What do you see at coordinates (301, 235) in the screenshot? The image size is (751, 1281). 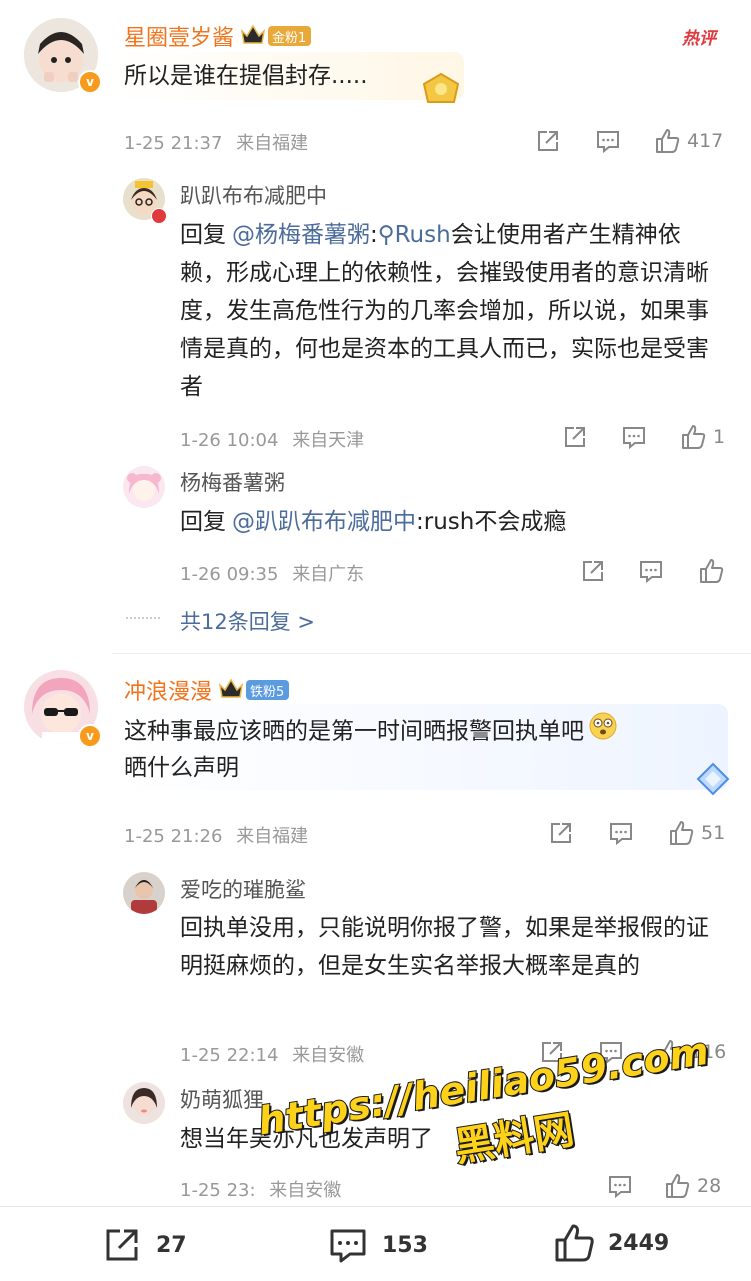 I see `mention-link: @杨梅番薯粥` at bounding box center [301, 235].